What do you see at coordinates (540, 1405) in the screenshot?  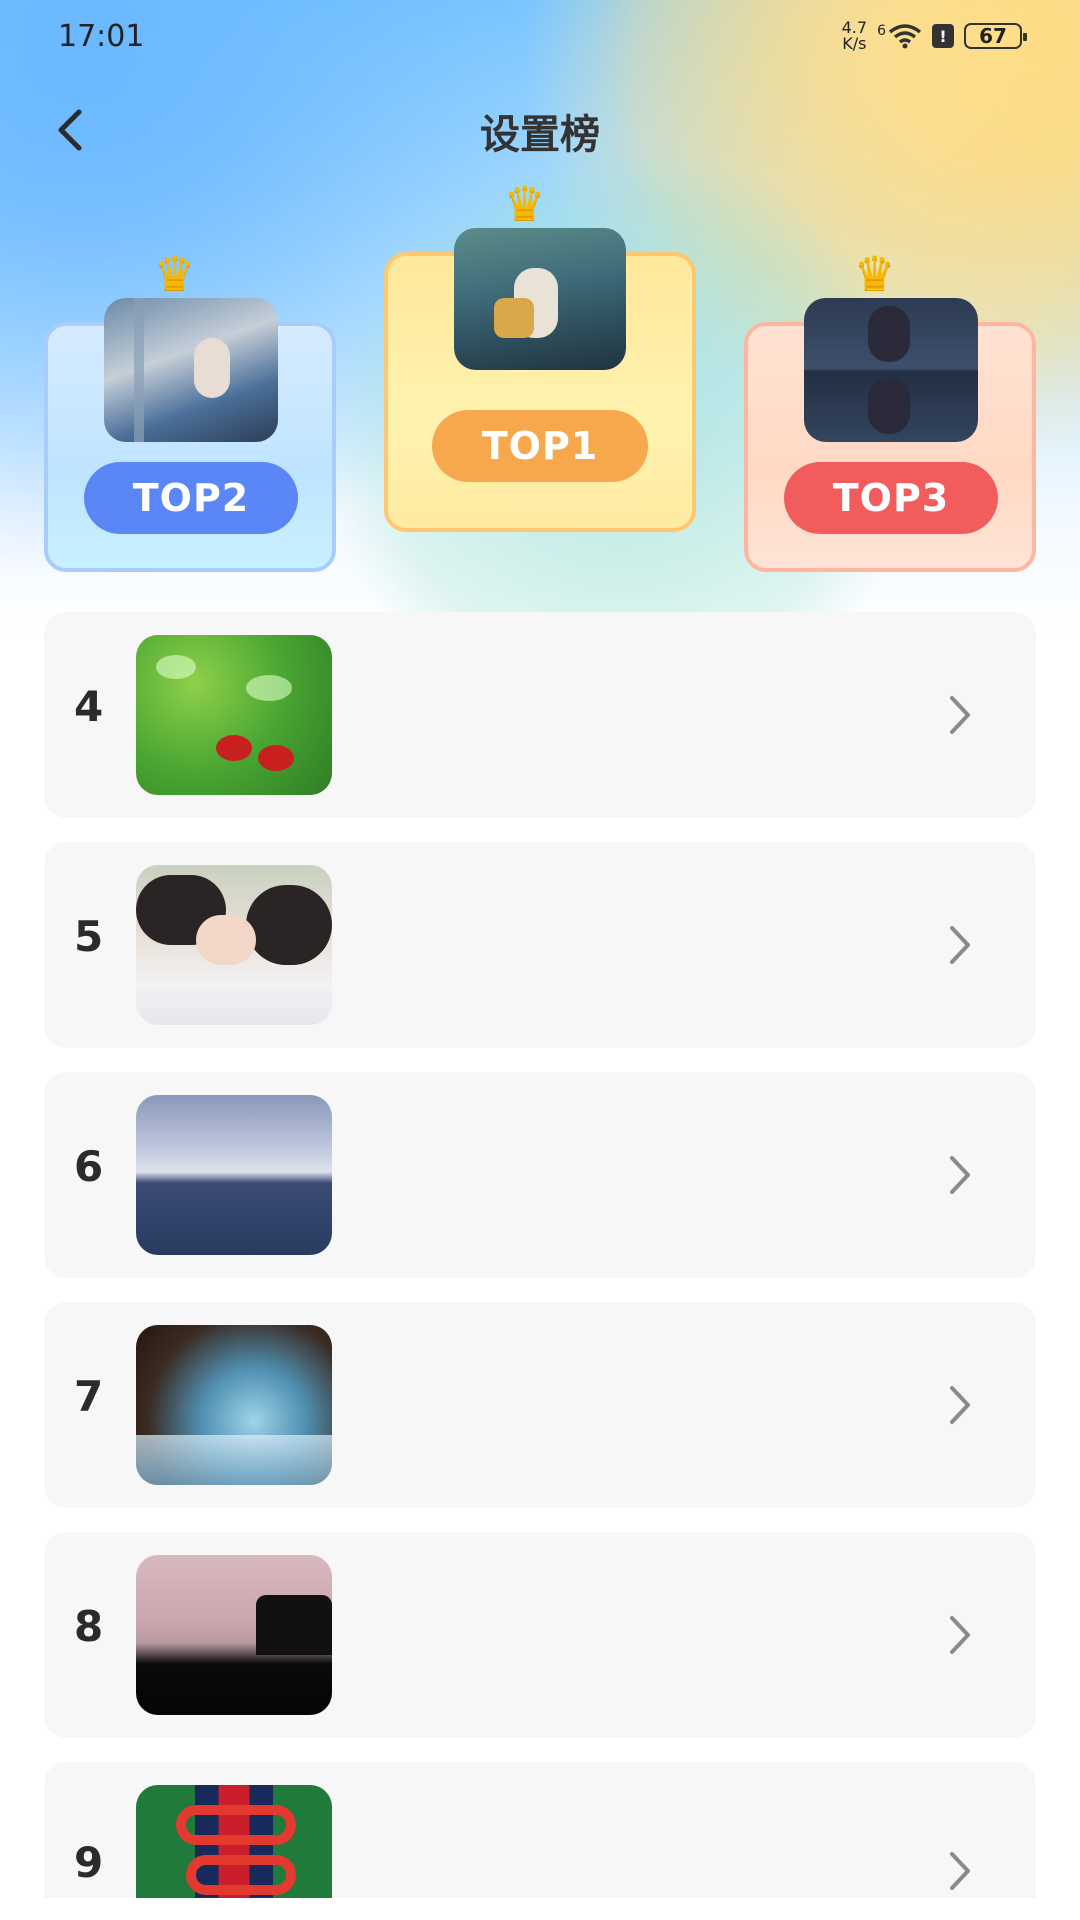 I see `list-item: 7` at bounding box center [540, 1405].